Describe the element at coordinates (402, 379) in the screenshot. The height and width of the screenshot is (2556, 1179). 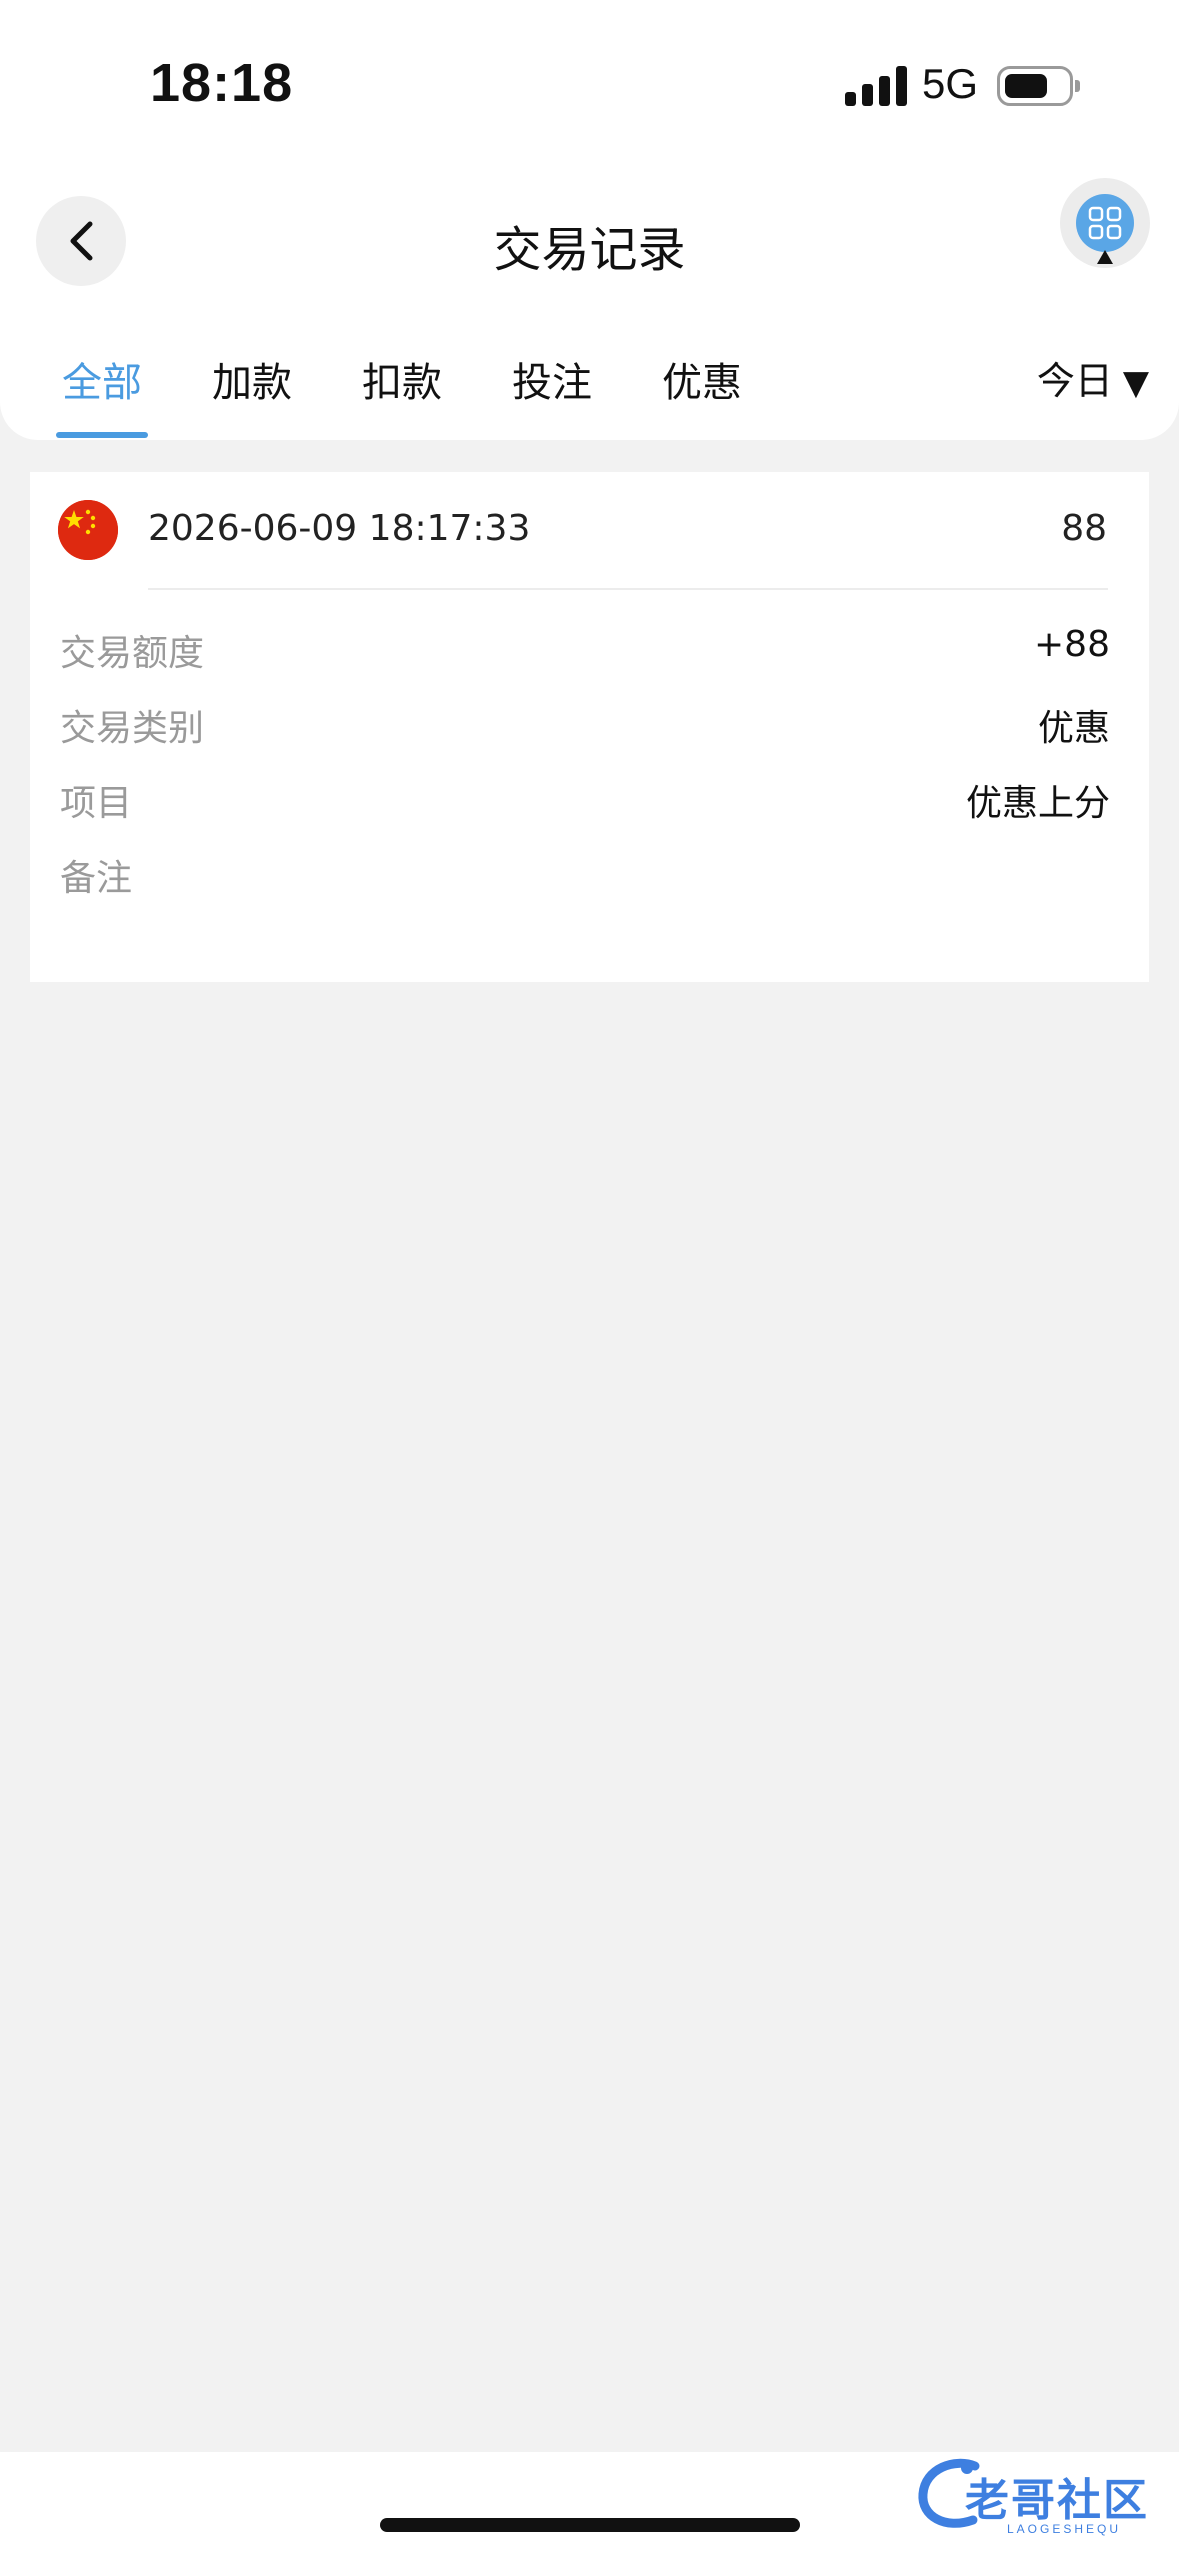
I see `tab-deduction: 扣款` at that location.